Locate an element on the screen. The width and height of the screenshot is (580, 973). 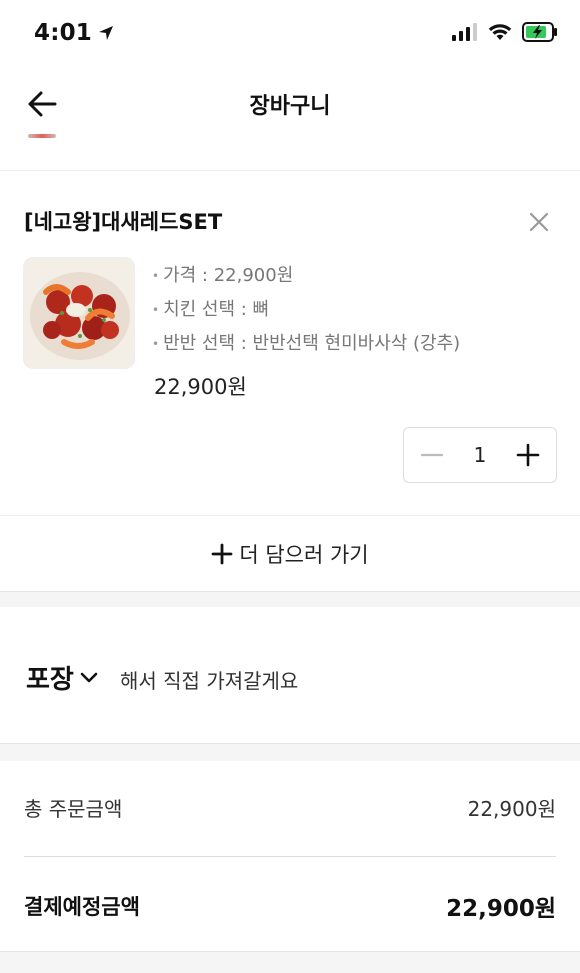
option-price: 가격 : 22,900원 is located at coordinates (306, 276).